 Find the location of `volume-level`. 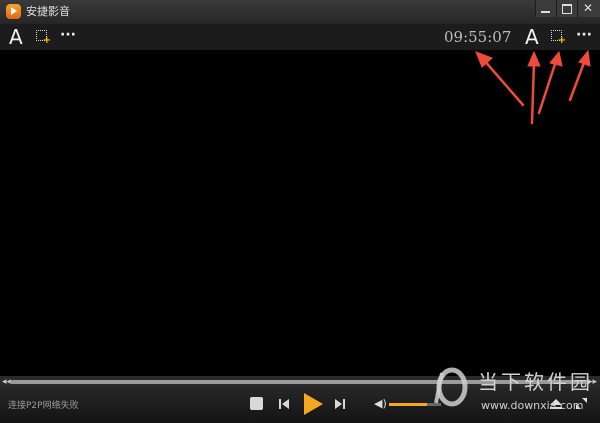

volume-level is located at coordinates (408, 404).